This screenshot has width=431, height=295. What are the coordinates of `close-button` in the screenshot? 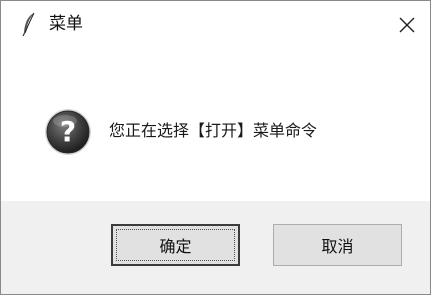 It's located at (407, 25).